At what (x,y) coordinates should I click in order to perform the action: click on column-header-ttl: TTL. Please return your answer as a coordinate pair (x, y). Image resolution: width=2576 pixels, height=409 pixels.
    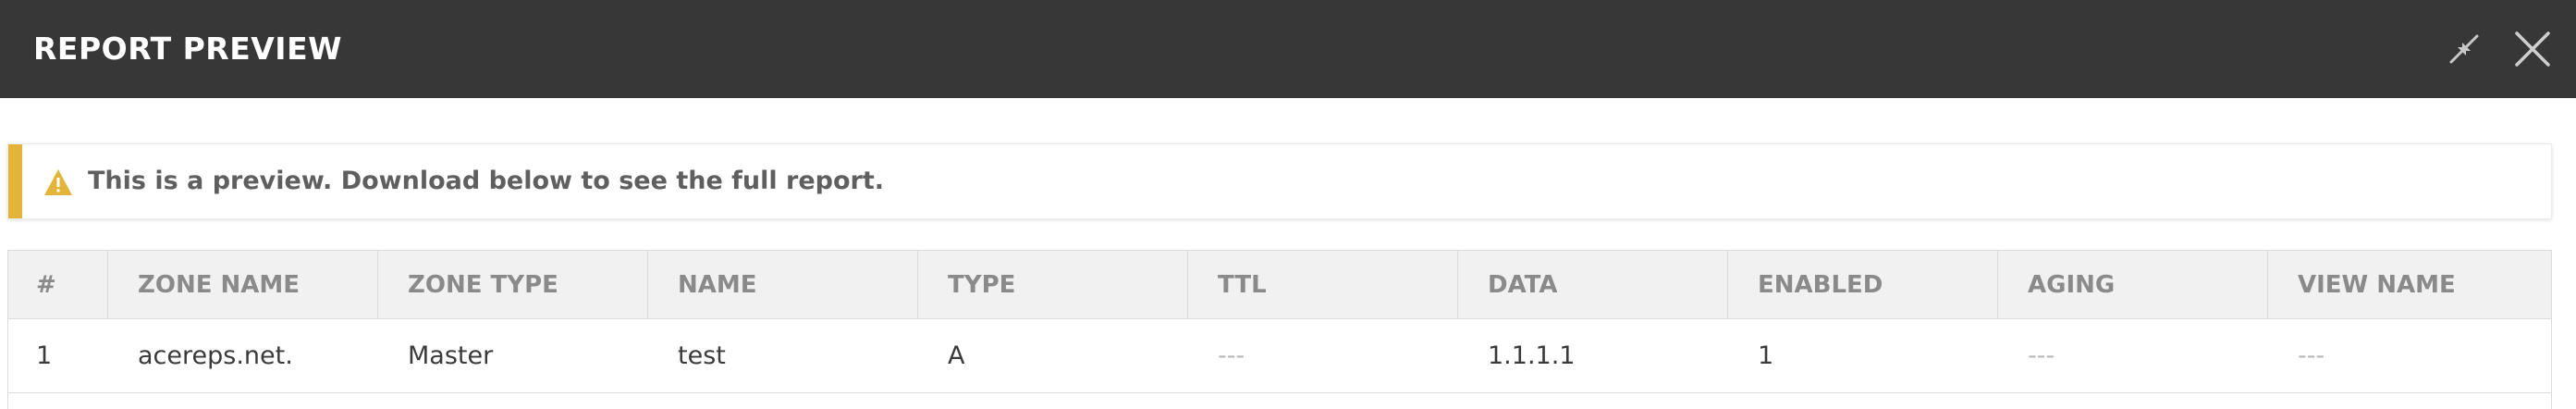
    Looking at the image, I should click on (1323, 284).